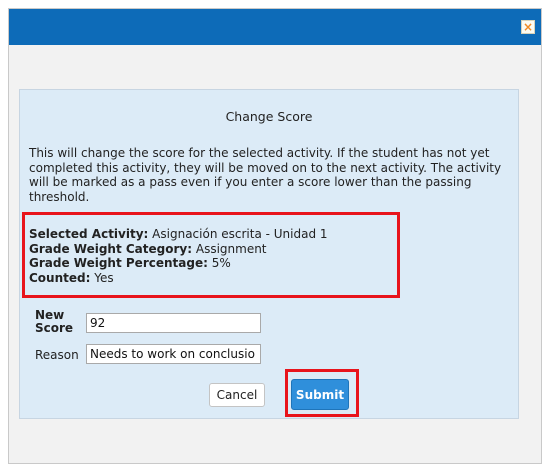 The height and width of the screenshot is (469, 545). I want to click on new-score-label: New Score, so click(54, 322).